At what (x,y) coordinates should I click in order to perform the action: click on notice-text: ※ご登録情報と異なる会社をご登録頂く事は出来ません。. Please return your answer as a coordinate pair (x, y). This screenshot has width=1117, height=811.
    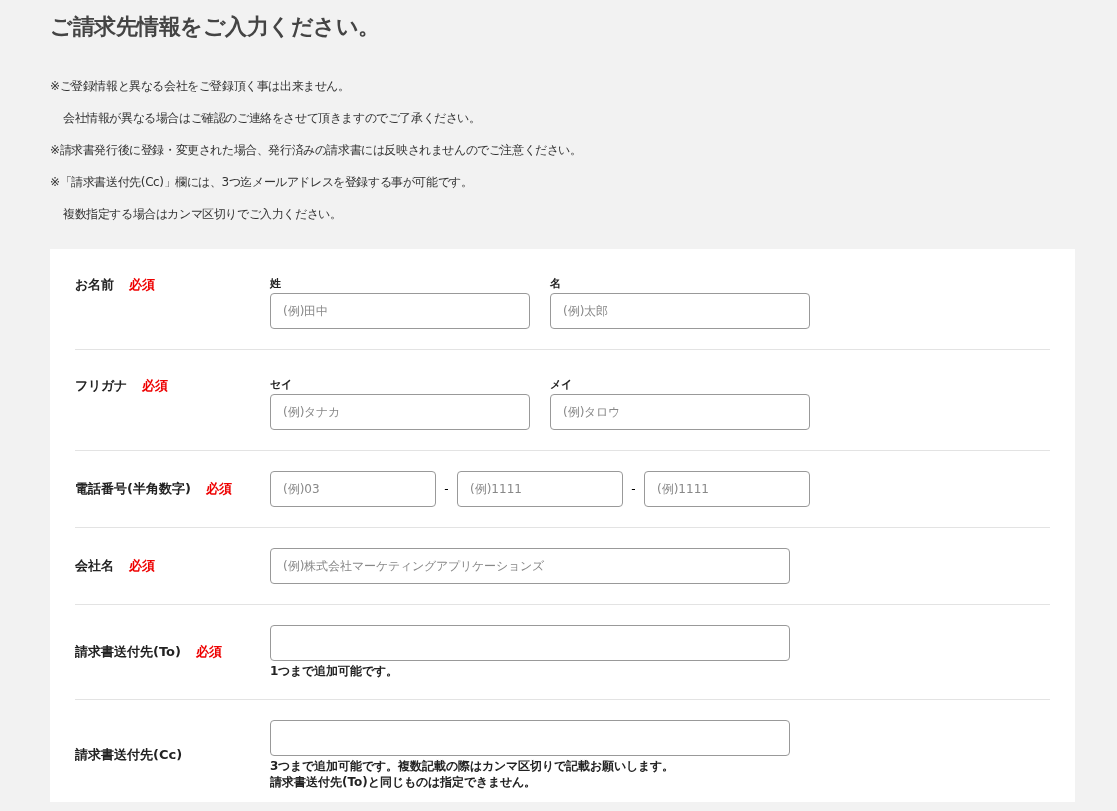
    Looking at the image, I should click on (200, 86).